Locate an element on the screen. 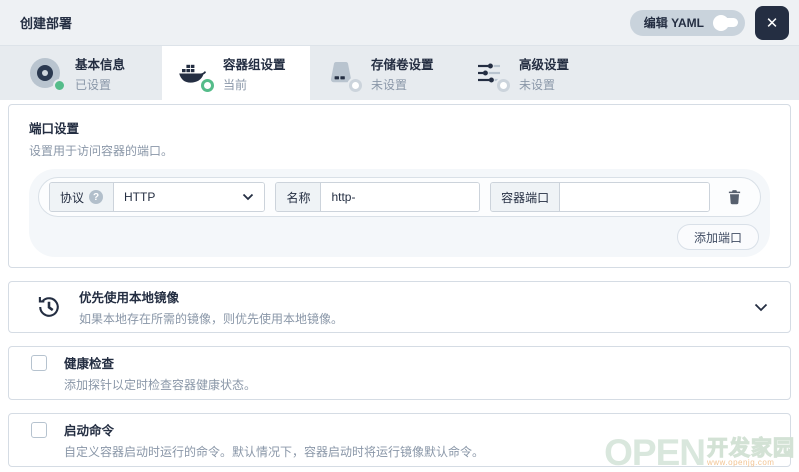 This screenshot has width=799, height=472. wizard-tabbar: 基本信息 已设置 容器组设置 当前 存储卷设置 未设置 高级设置 未设置 is located at coordinates (399, 73).